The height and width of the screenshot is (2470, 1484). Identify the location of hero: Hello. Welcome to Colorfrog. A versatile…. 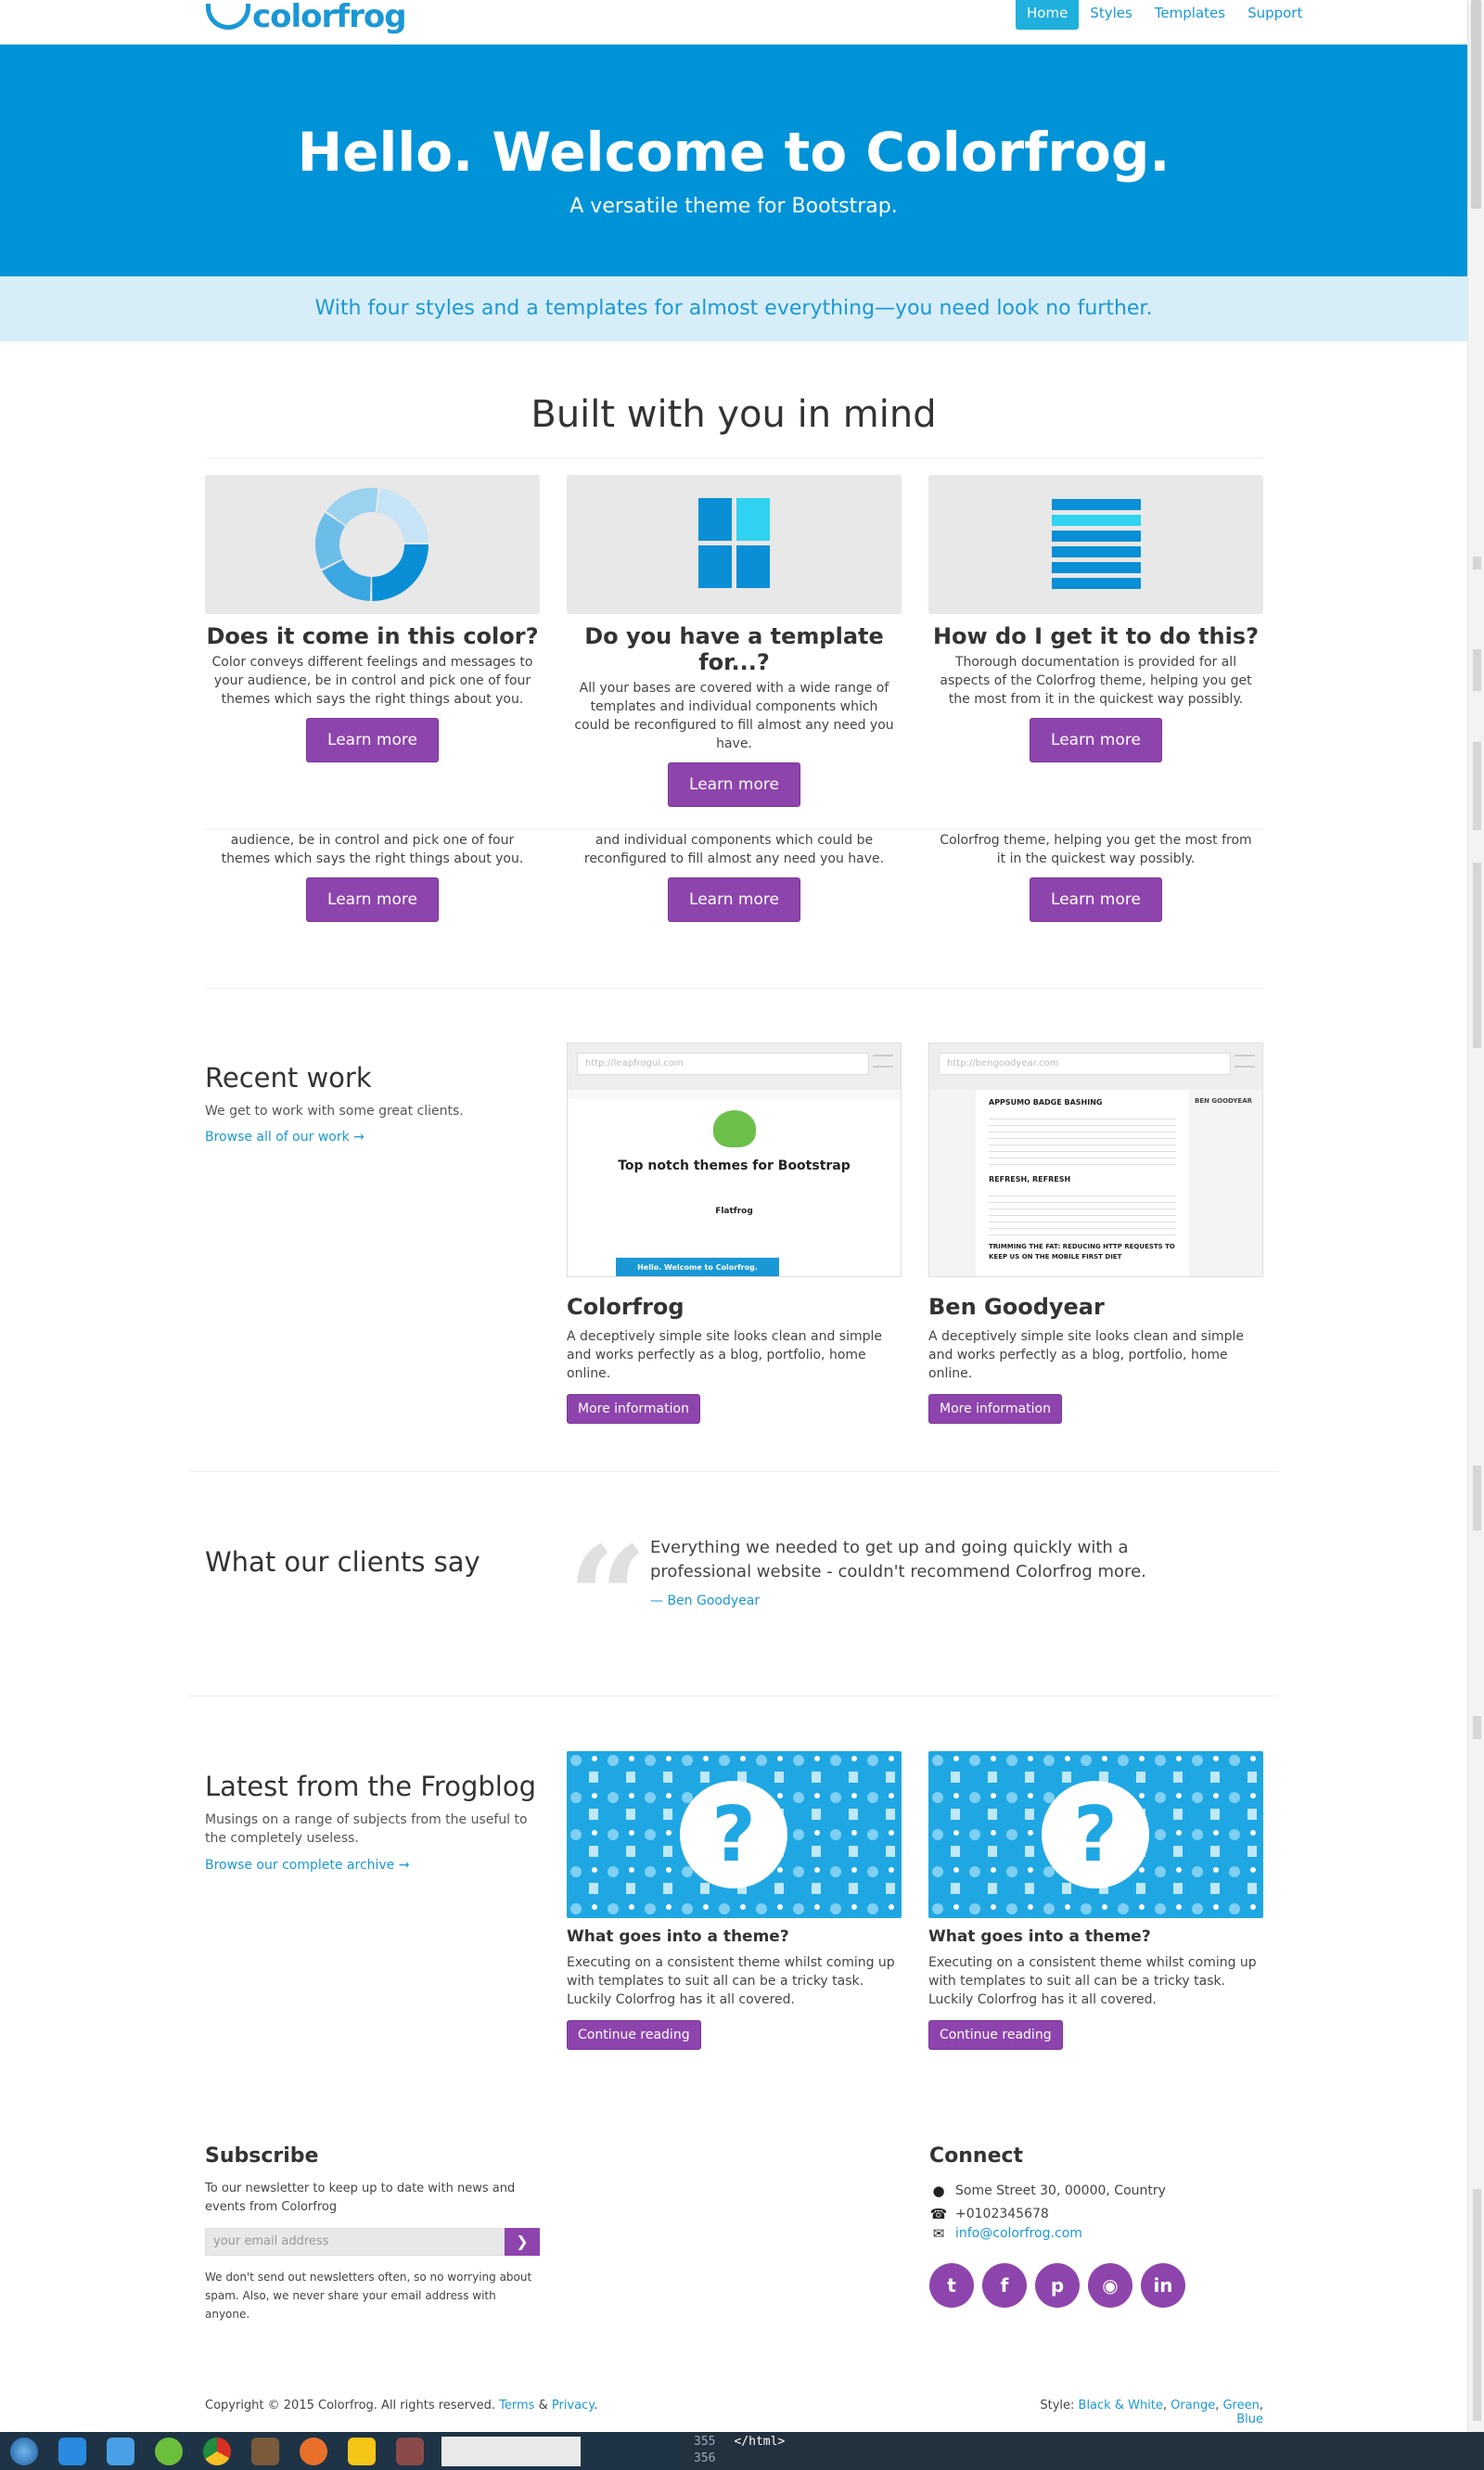
(733, 160).